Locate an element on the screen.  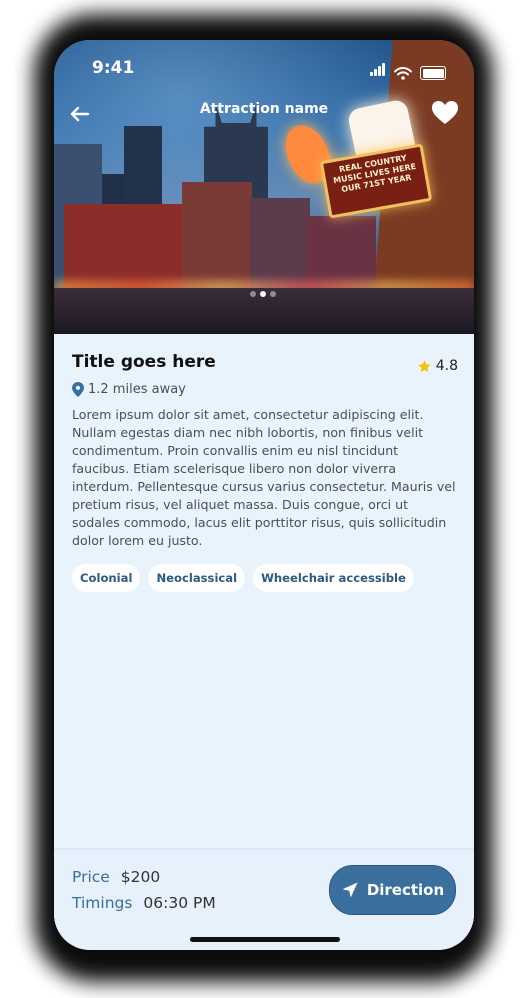
direction-button: Direction is located at coordinates (392, 890).